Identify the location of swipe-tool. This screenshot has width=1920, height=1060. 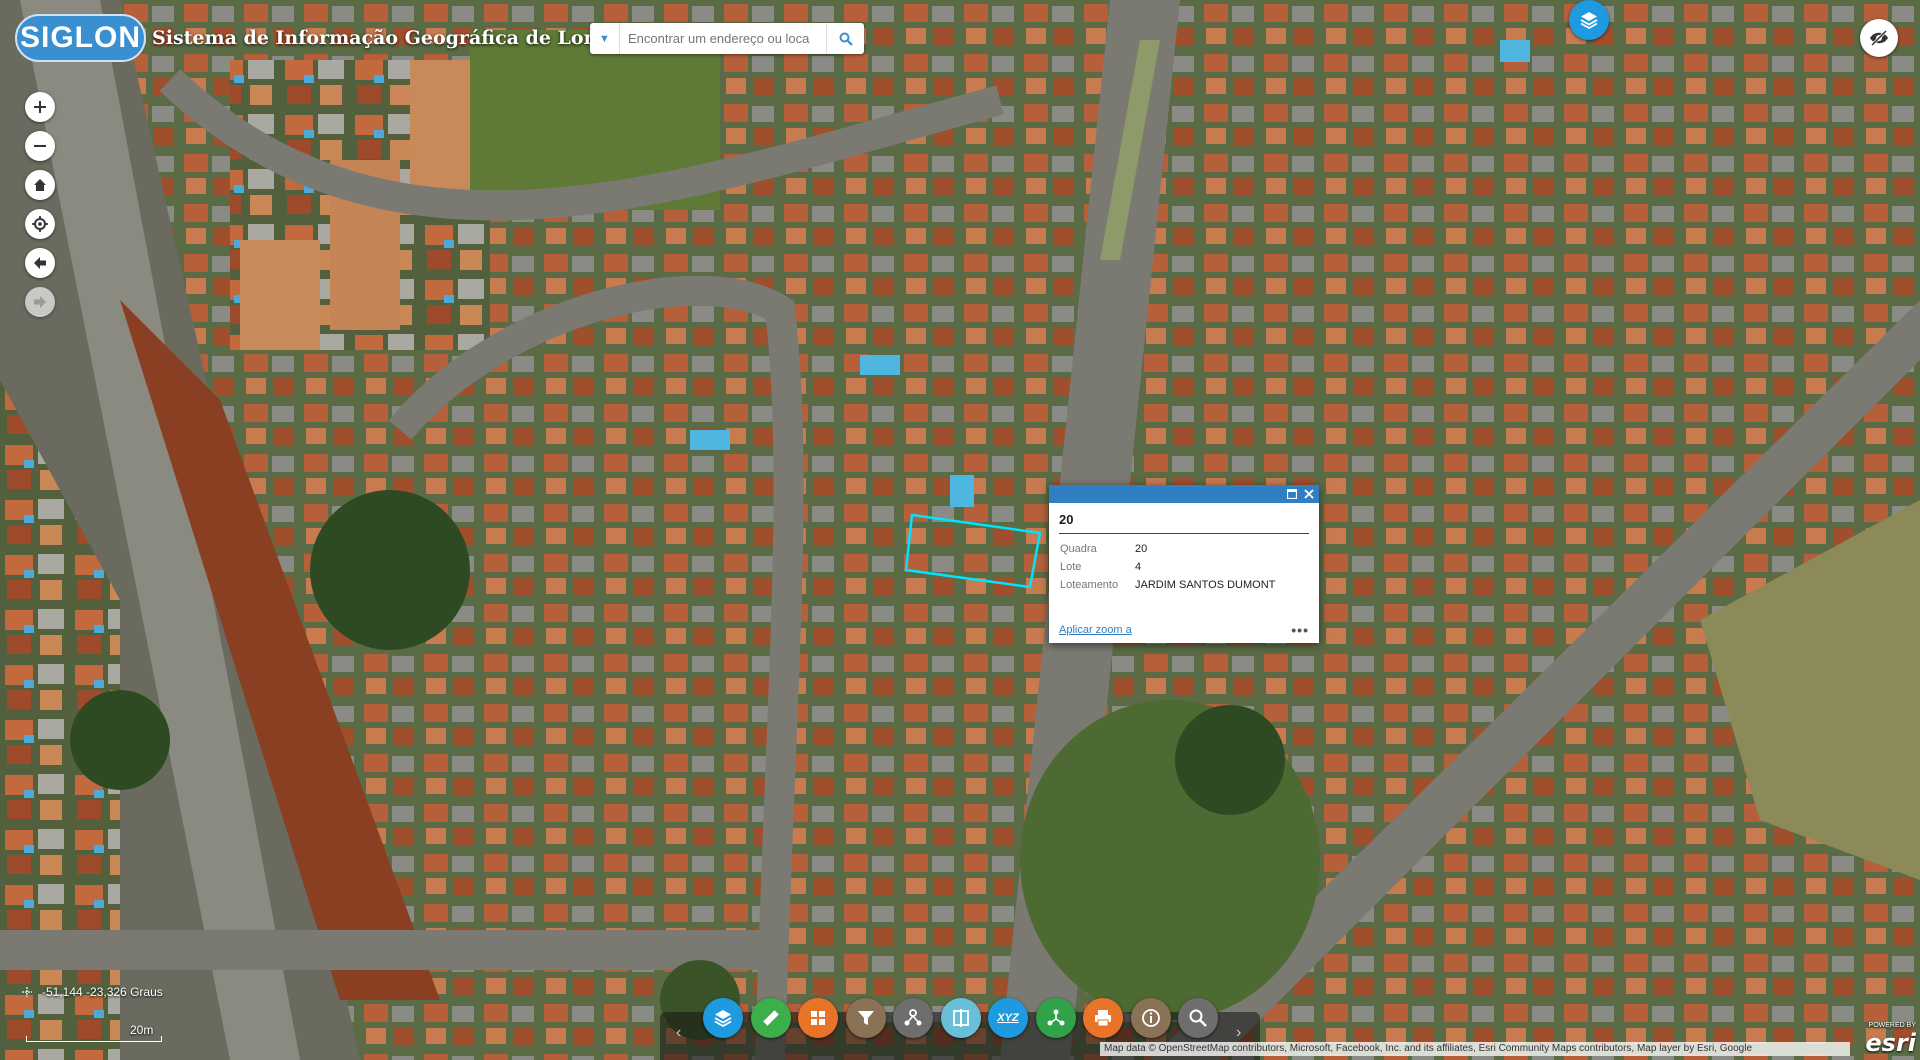
(960, 1018).